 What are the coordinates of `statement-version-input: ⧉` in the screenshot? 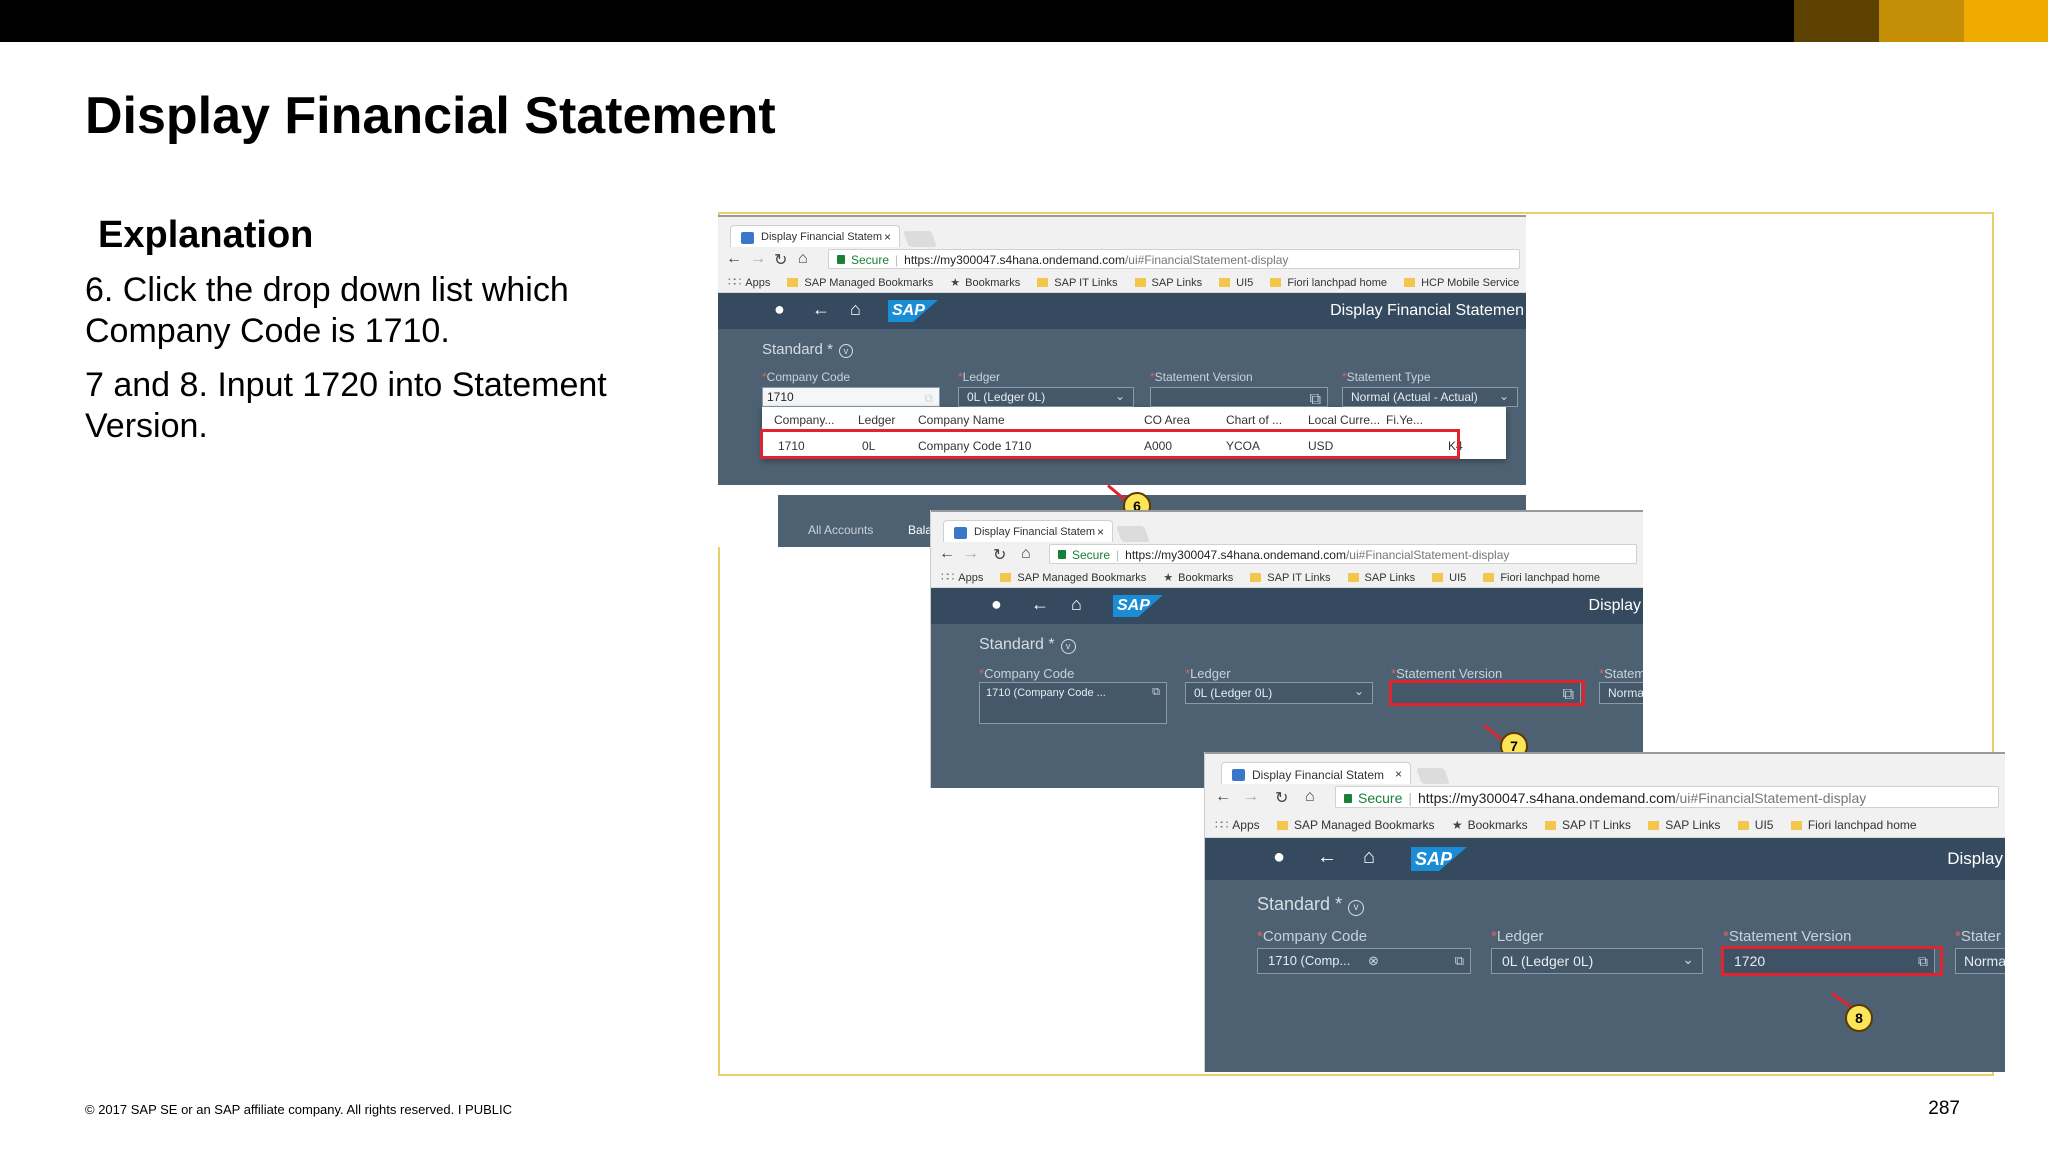 It's located at (1239, 397).